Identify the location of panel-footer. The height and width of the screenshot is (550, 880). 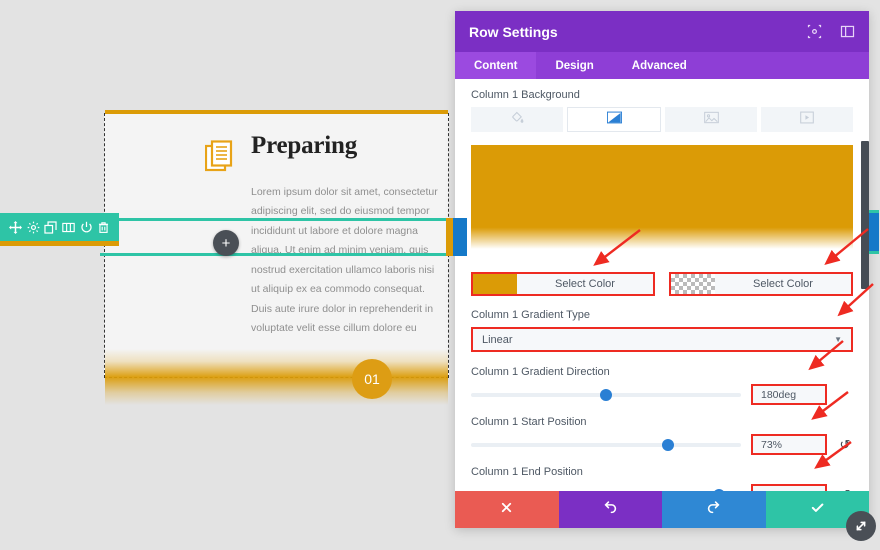
(662, 509).